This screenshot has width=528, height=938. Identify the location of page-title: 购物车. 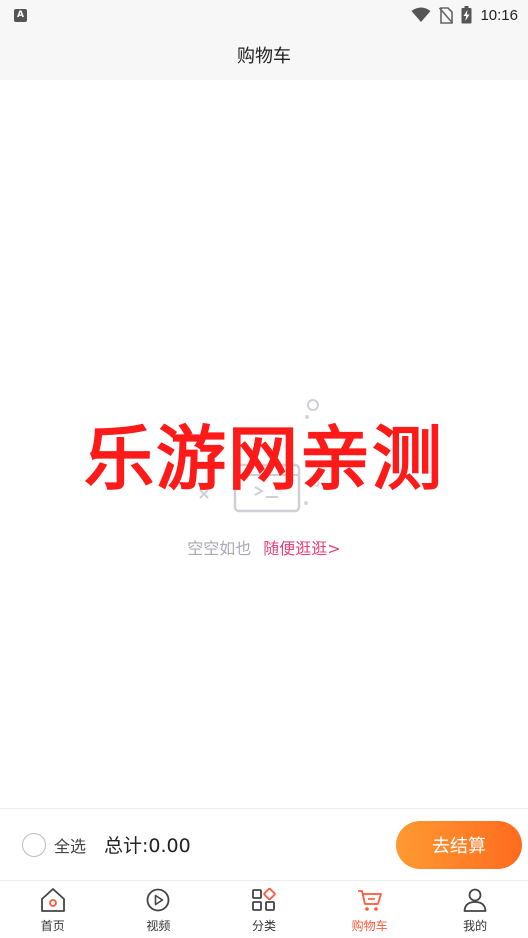
(264, 56).